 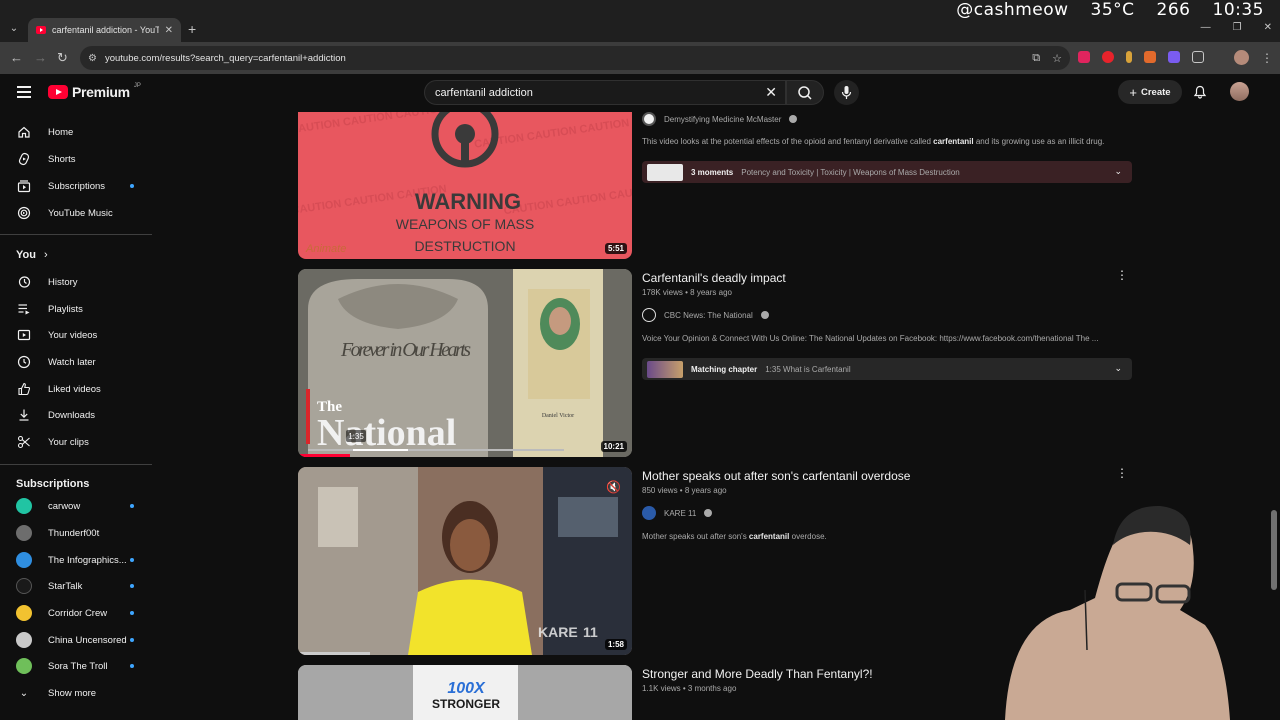 What do you see at coordinates (1198, 57) in the screenshot?
I see `extensions-puzzle-icon` at bounding box center [1198, 57].